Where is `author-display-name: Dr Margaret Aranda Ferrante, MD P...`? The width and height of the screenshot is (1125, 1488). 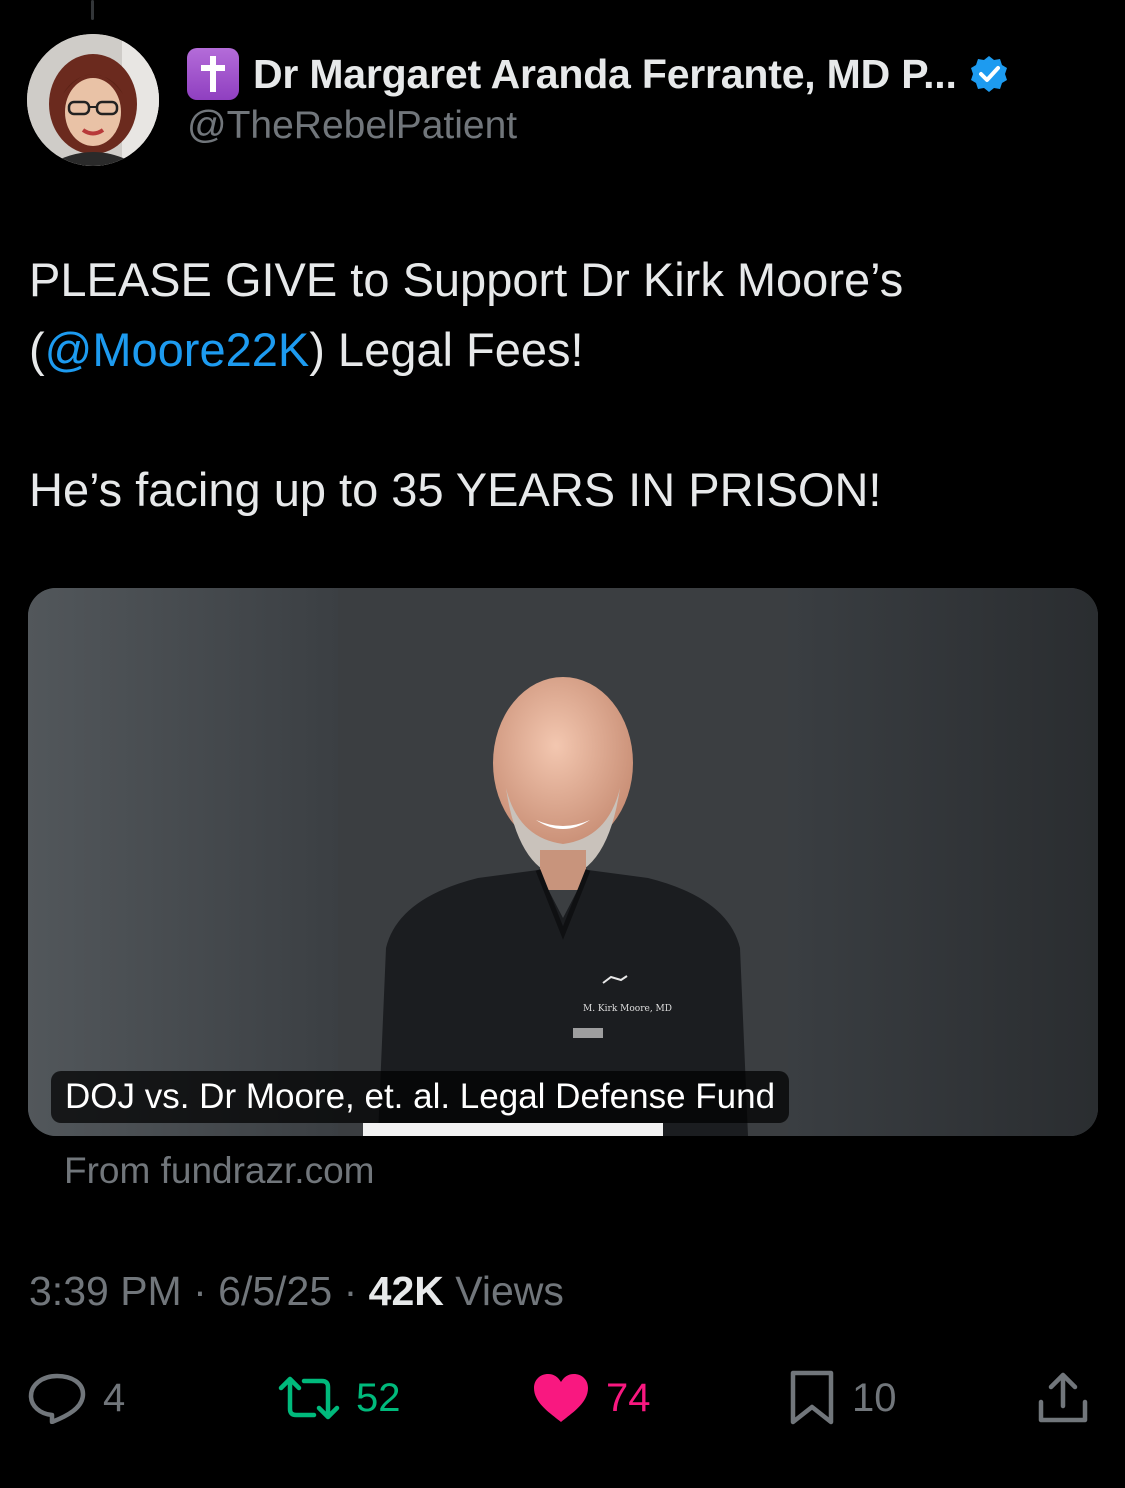 author-display-name: Dr Margaret Aranda Ferrante, MD P... is located at coordinates (605, 74).